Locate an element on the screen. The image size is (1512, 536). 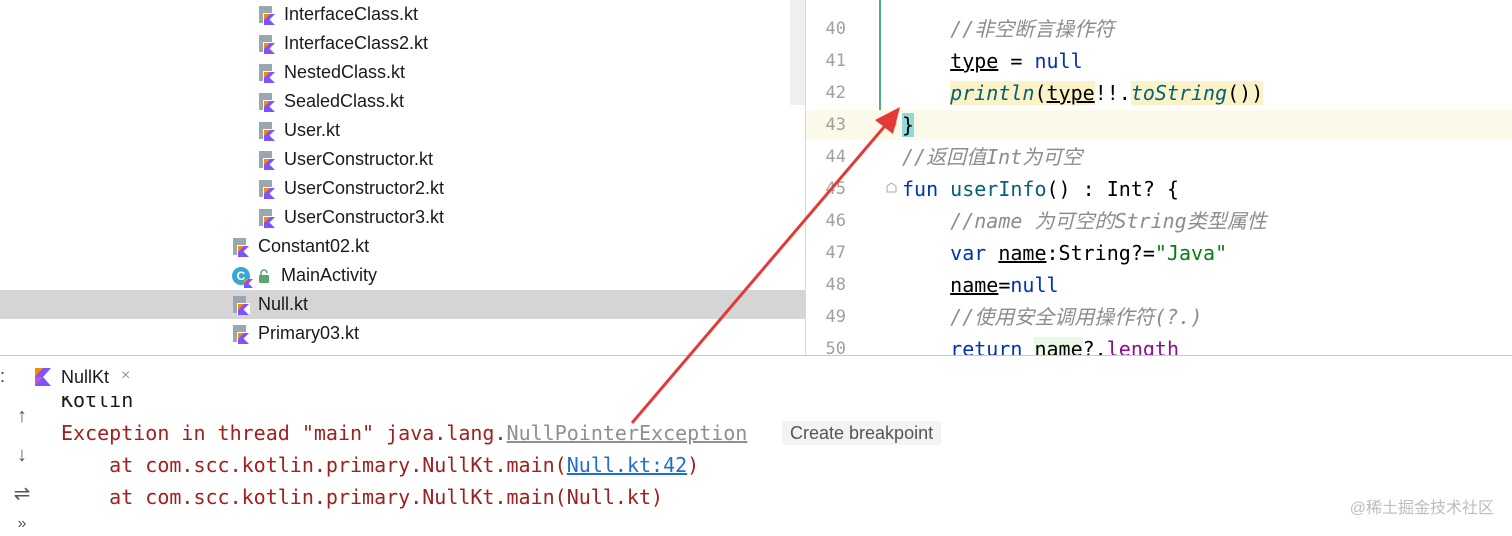
fold-end-icon is located at coordinates (891, 123).